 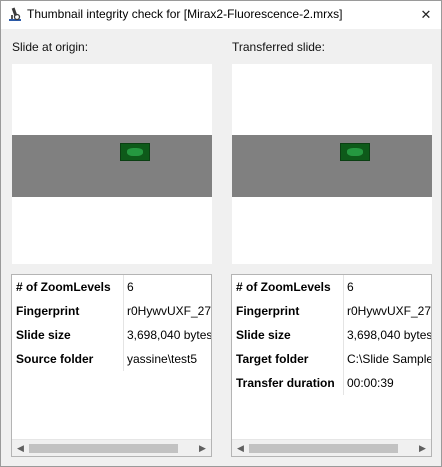 I want to click on property-name: Transfer duration, so click(x=288, y=383).